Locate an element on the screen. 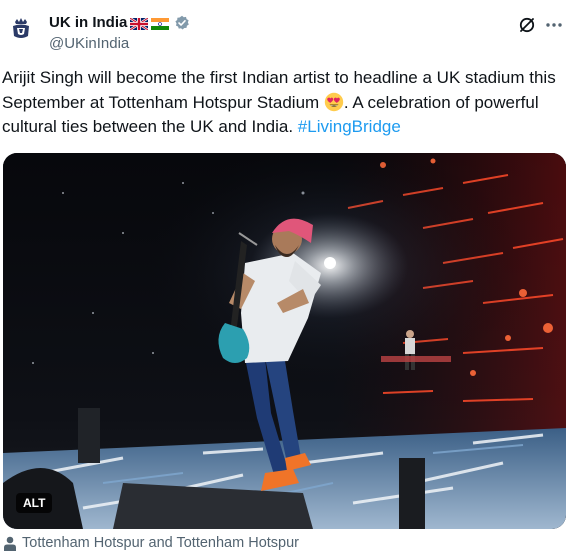  more-options-button is located at coordinates (554, 25).